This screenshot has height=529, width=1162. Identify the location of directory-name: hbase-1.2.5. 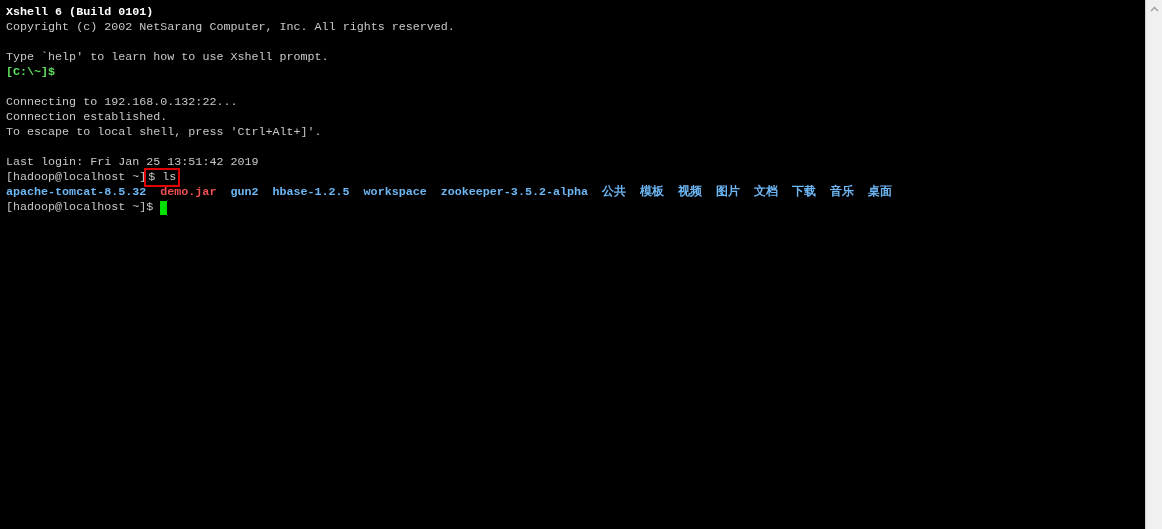
(311, 192).